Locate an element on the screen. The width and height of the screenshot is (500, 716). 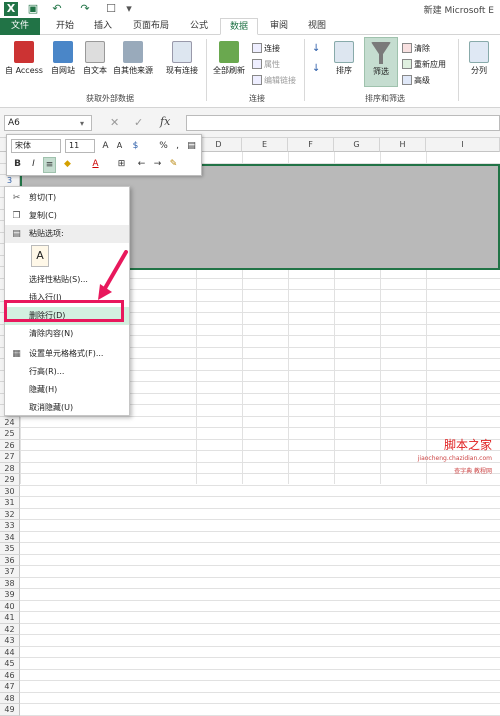
watermark-sub: 查字典 教程网 is located at coordinates (473, 471).